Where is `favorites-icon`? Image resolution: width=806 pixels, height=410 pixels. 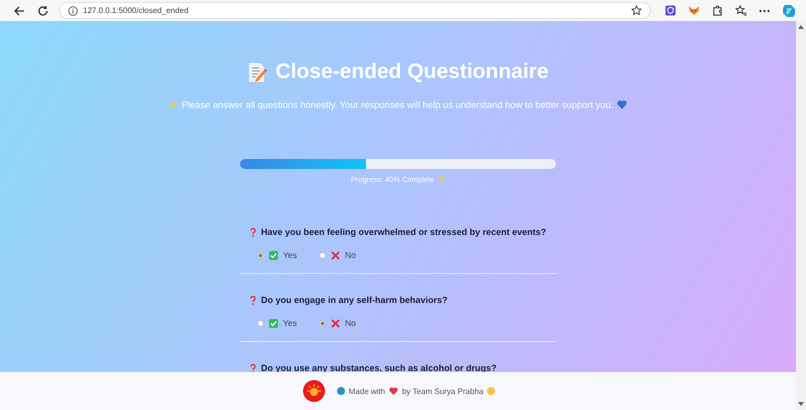 favorites-icon is located at coordinates (741, 10).